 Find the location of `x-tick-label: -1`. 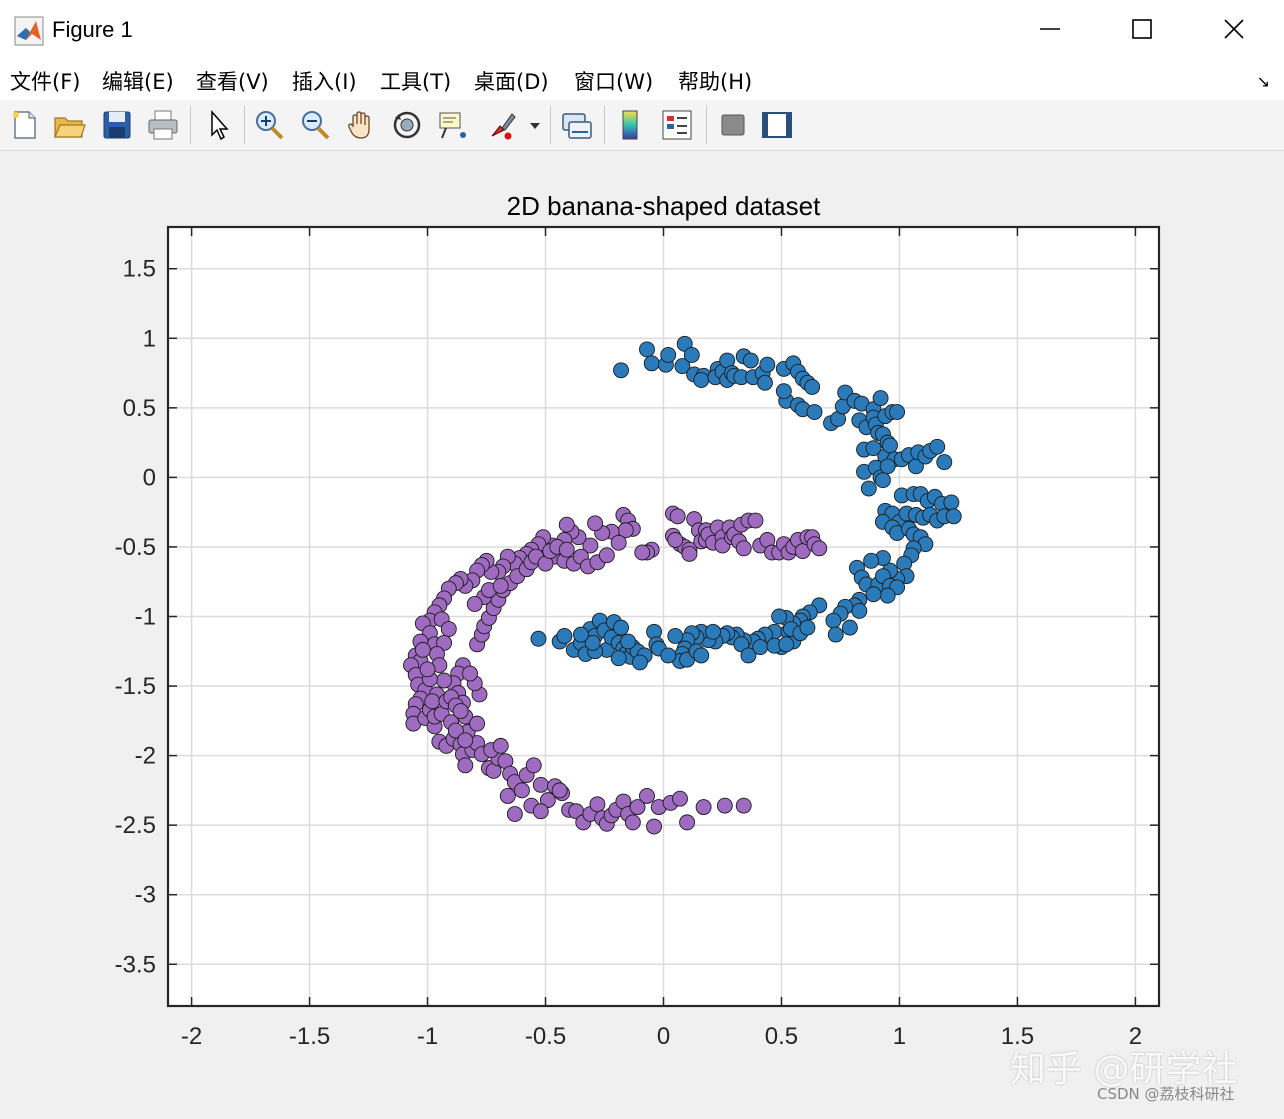

x-tick-label: -1 is located at coordinates (427, 1036).